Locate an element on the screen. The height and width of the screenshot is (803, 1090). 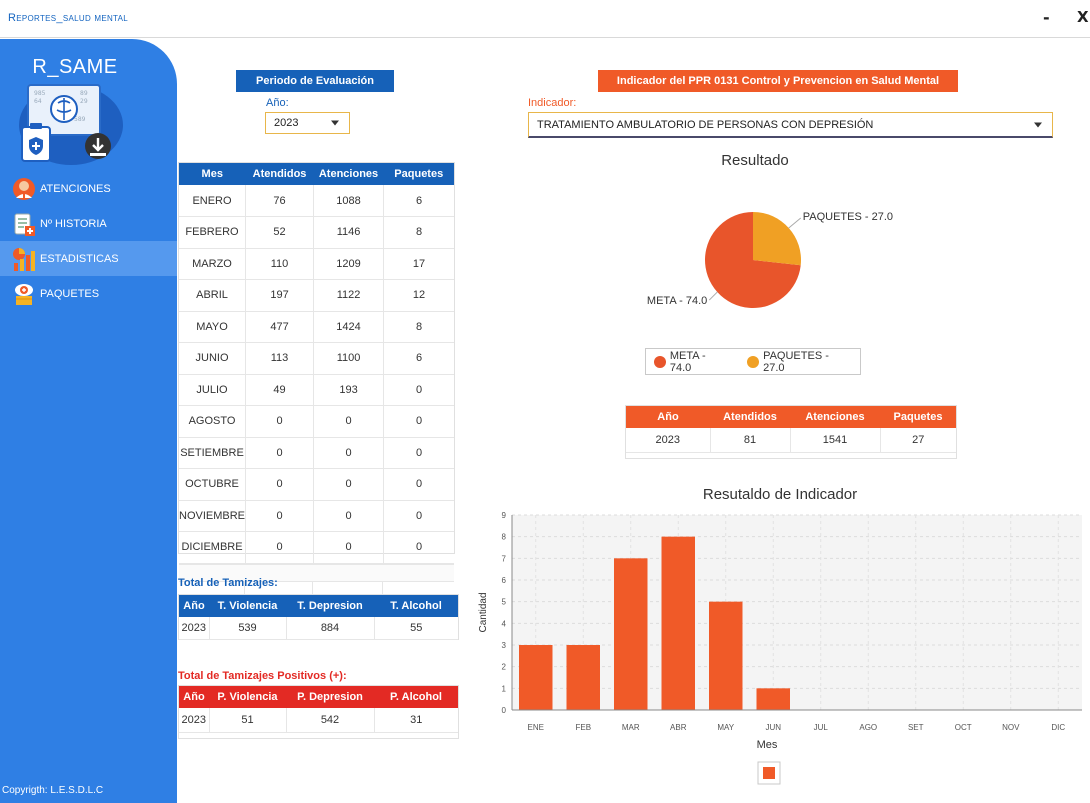
table-cell: 1100 is located at coordinates (349, 358).